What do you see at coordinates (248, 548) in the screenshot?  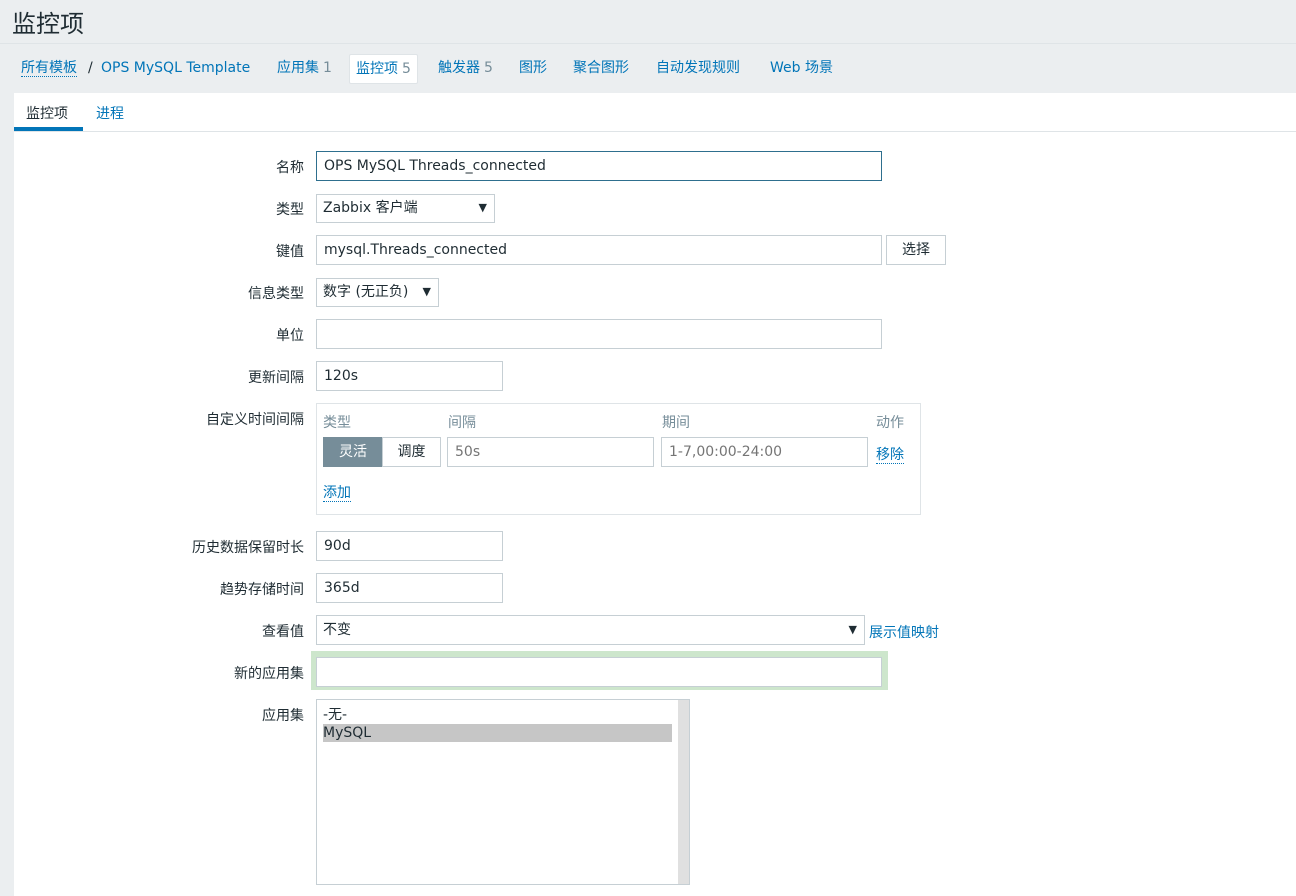 I see `history-label: 历史数据保留时长` at bounding box center [248, 548].